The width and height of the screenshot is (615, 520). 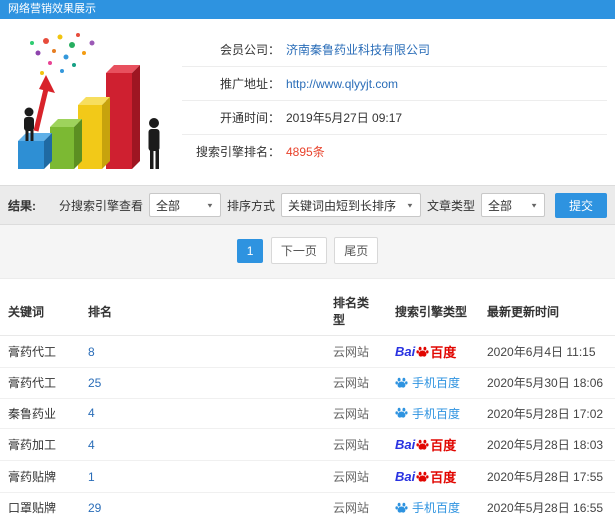 What do you see at coordinates (249, 50) in the screenshot?
I see `member-company-label: 会员公司：` at bounding box center [249, 50].